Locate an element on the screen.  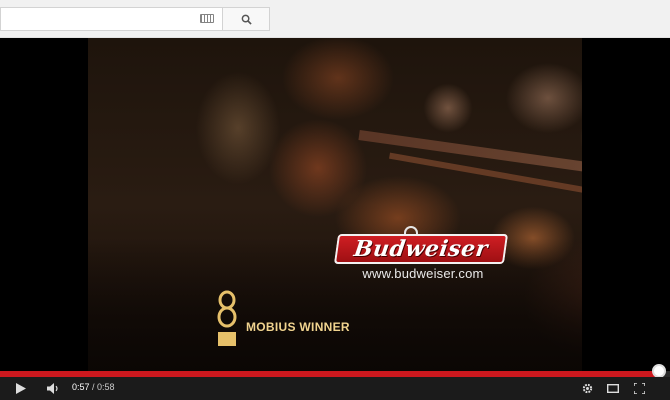
search-icon is located at coordinates (246, 19).